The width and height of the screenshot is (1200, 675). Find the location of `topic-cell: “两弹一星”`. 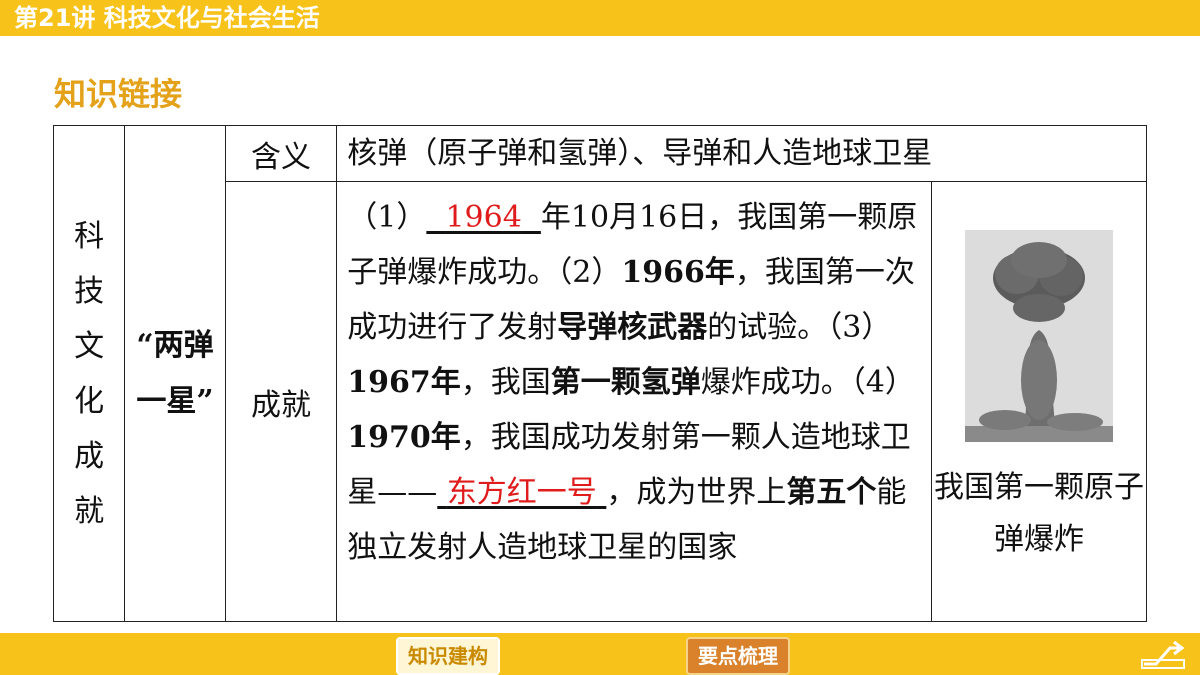

topic-cell: “两弹一星” is located at coordinates (175, 373).